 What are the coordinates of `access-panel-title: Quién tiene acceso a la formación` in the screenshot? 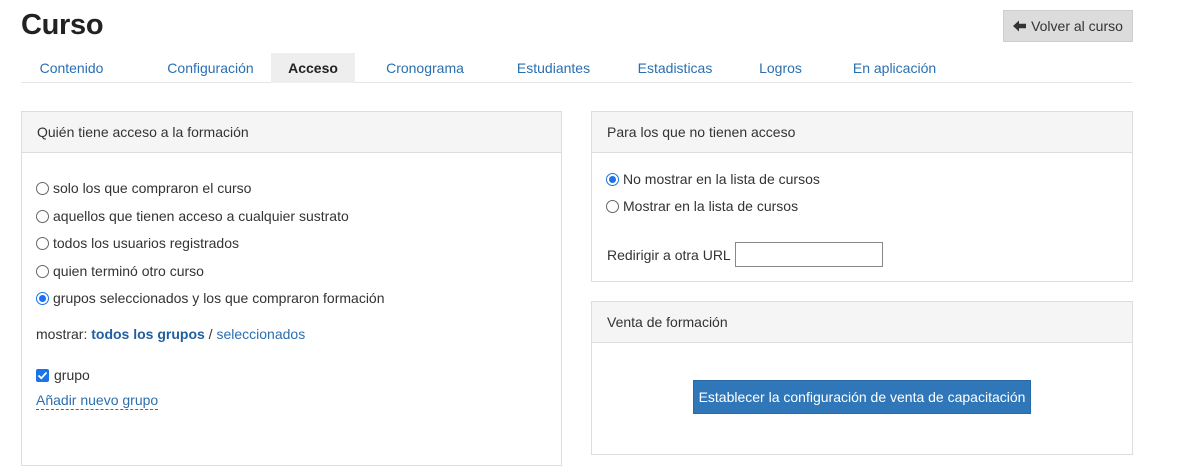 It's located at (291, 132).